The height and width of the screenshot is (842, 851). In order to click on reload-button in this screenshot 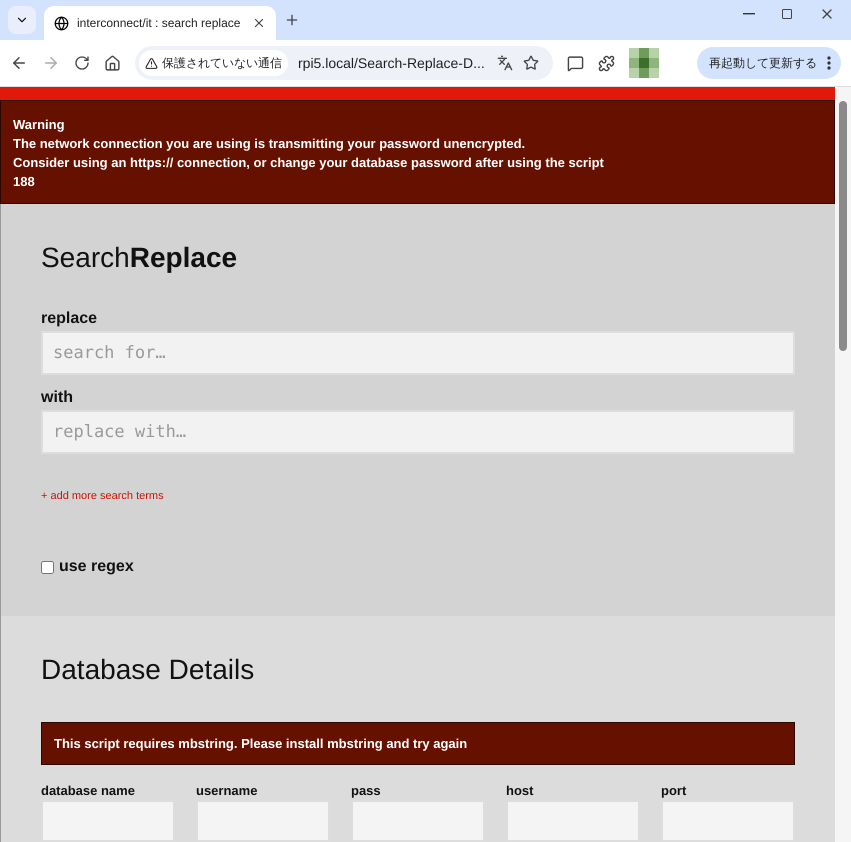, I will do `click(82, 63)`.